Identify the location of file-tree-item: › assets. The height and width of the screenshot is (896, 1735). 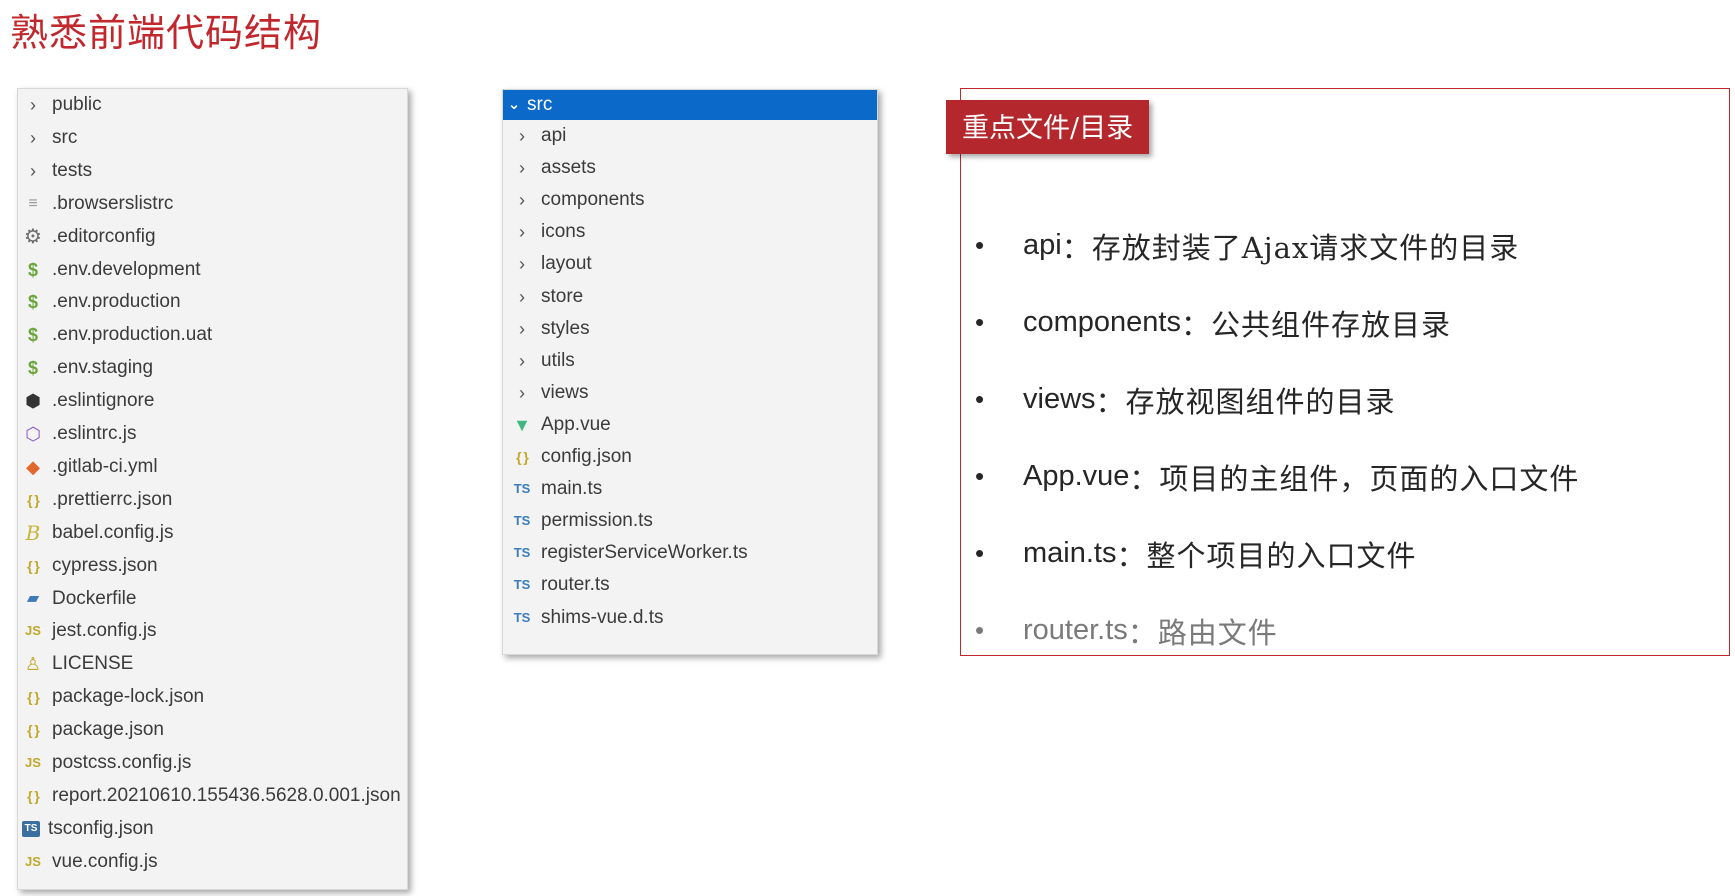
(690, 168).